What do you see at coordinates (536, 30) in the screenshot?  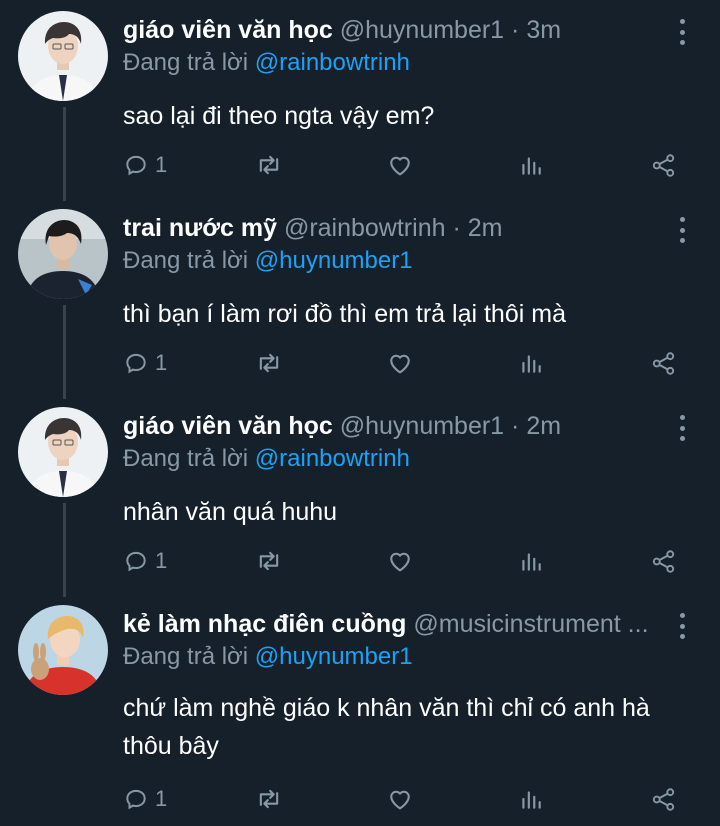 I see `timestamp: · 3m` at bounding box center [536, 30].